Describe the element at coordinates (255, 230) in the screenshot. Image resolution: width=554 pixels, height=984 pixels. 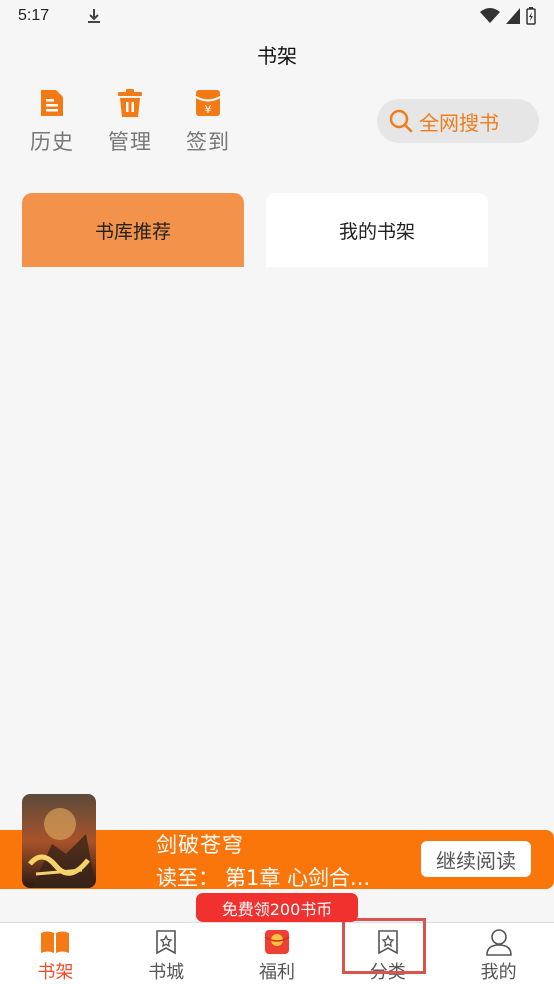
I see `shelf-tabs: 书库推荐 我的书架` at that location.